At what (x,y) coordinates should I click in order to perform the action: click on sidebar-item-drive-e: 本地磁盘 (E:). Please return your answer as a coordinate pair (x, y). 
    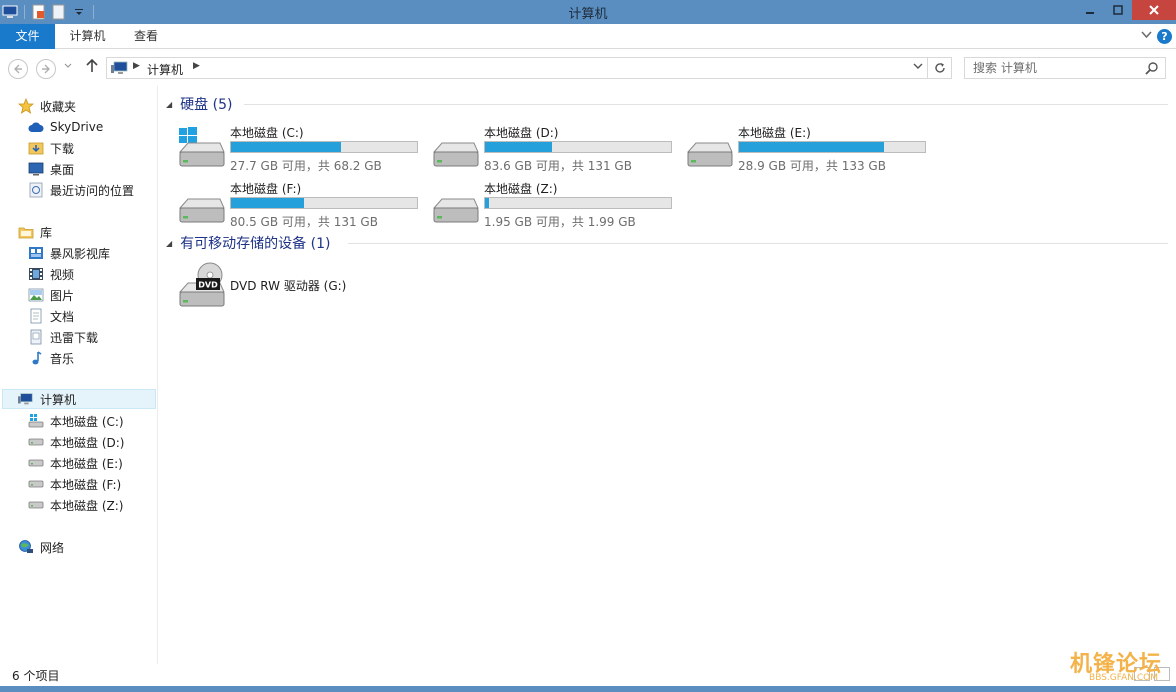
    Looking at the image, I should click on (75, 463).